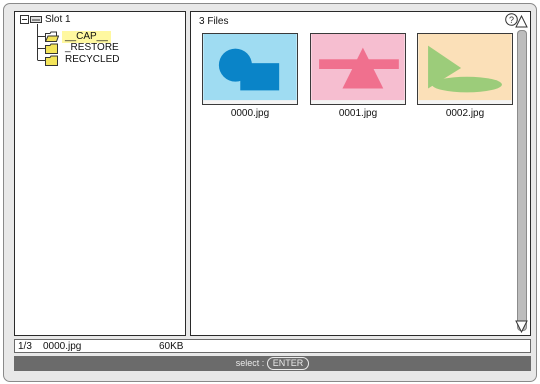 Image resolution: width=540 pixels, height=384 pixels. What do you see at coordinates (62, 346) in the screenshot?
I see `status-filename: 0000.jpg` at bounding box center [62, 346].